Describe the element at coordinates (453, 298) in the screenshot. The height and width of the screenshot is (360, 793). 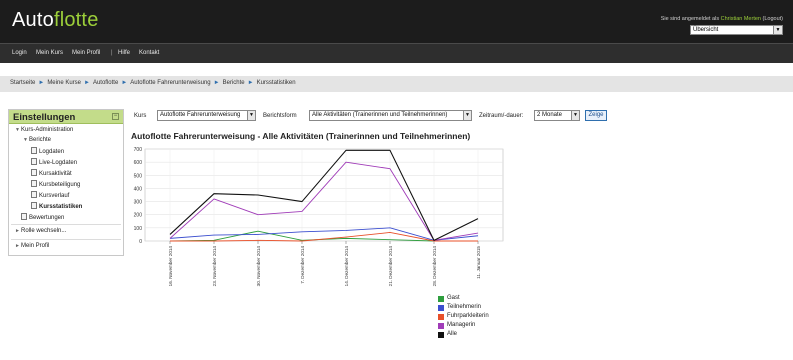
I see `legend-label: Gast` at that location.